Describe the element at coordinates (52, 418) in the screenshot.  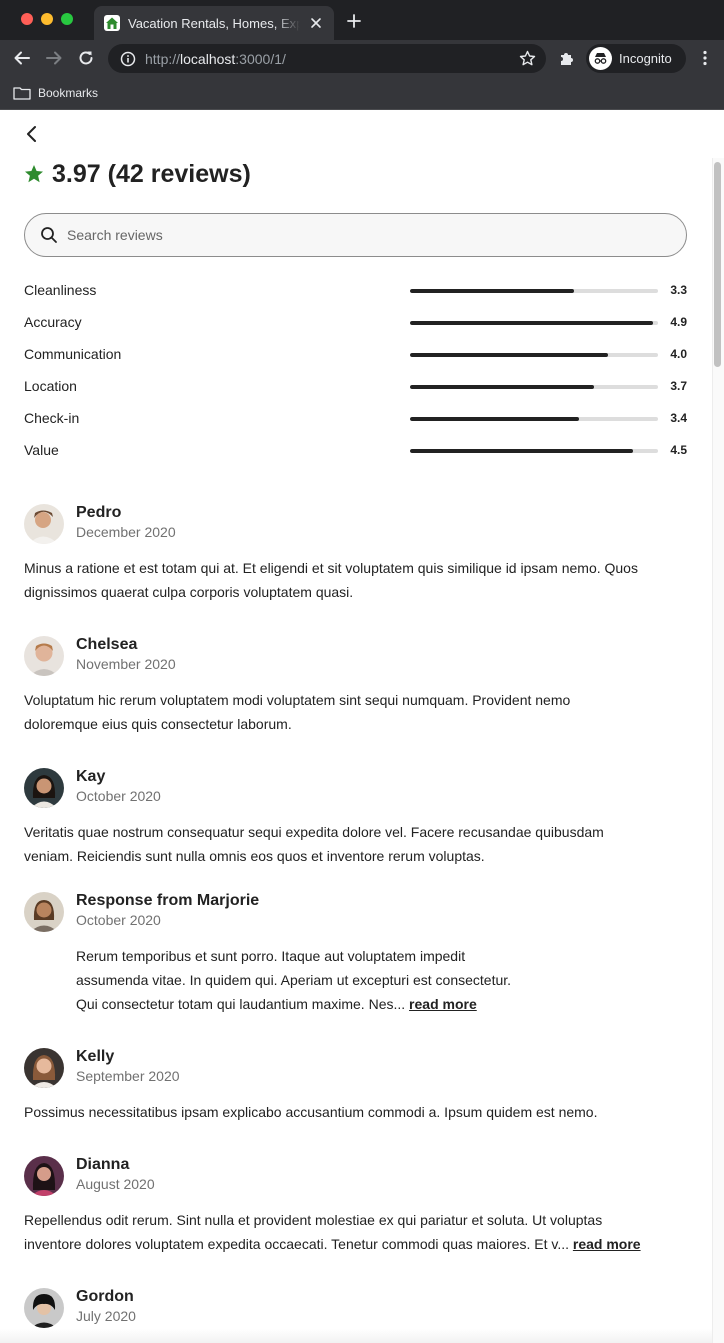
I see `category-label: Check-in` at that location.